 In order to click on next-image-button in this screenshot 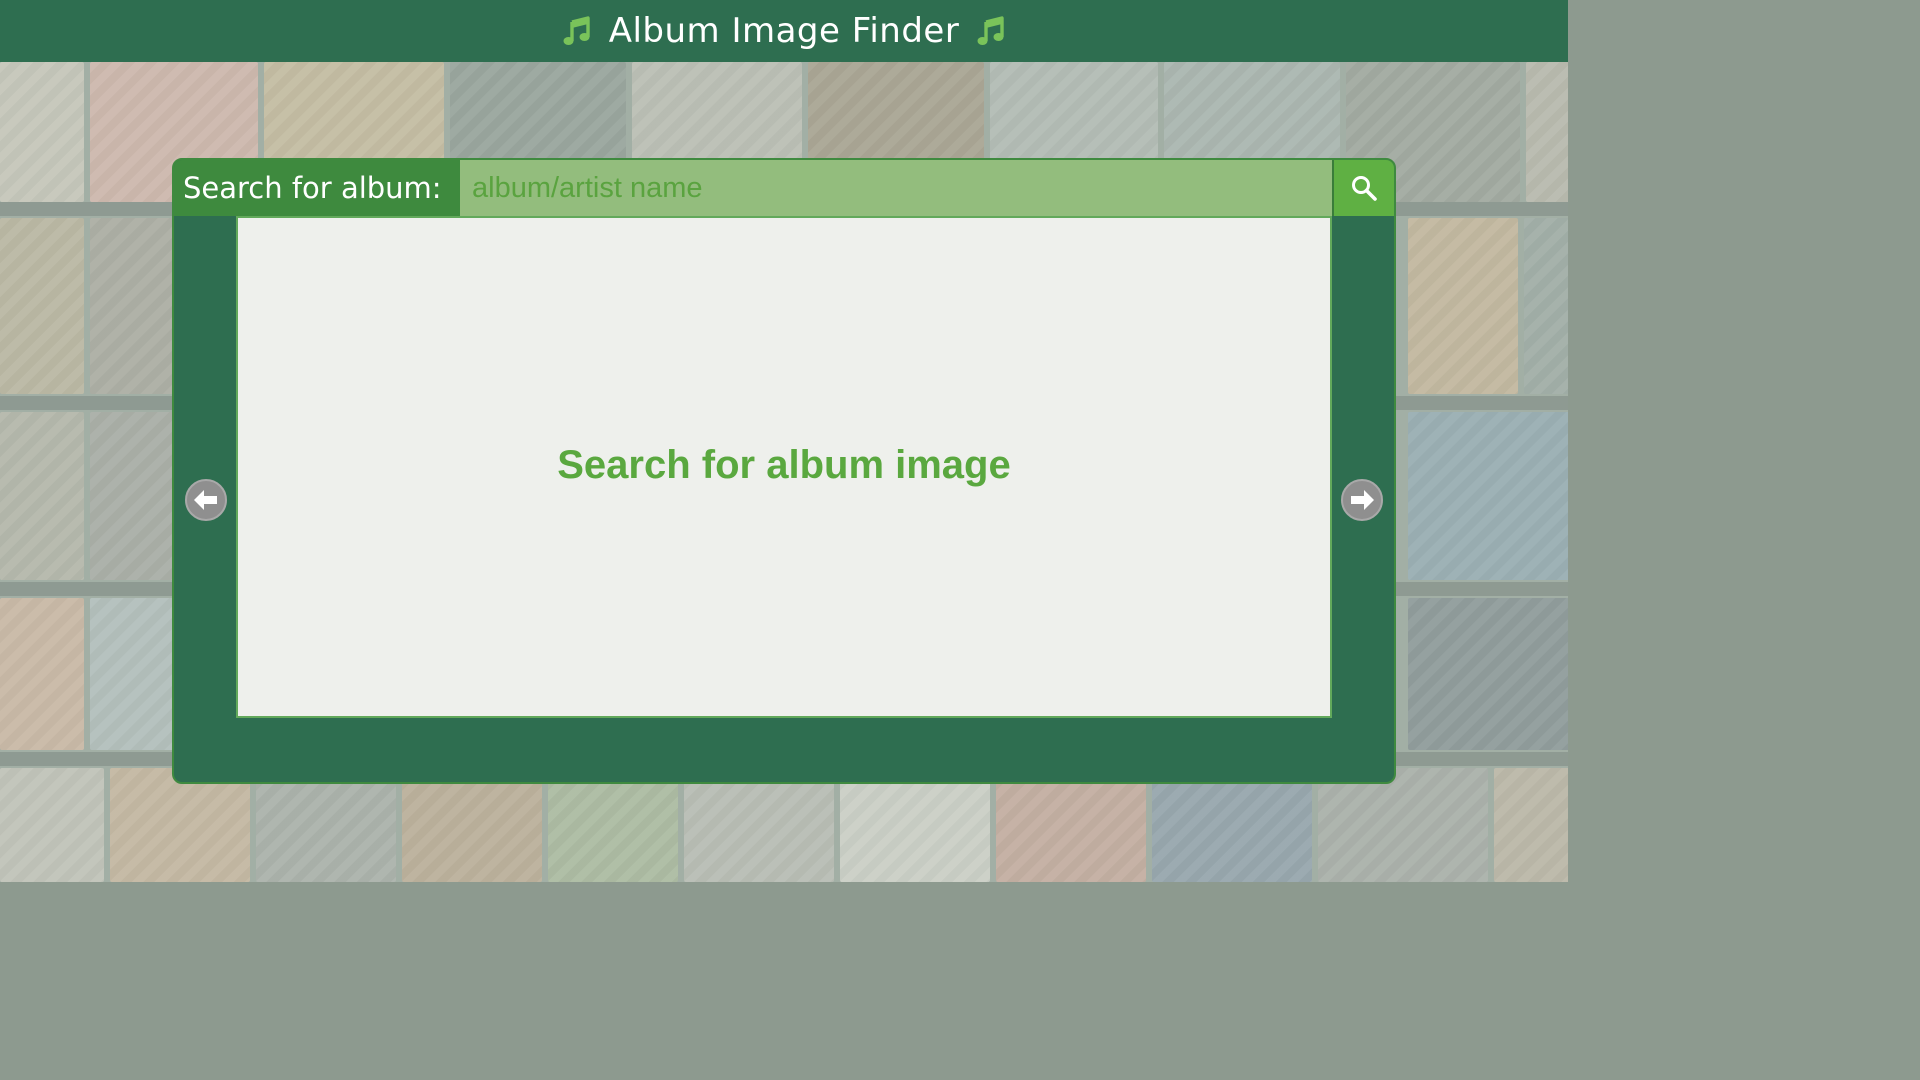, I will do `click(1362, 500)`.